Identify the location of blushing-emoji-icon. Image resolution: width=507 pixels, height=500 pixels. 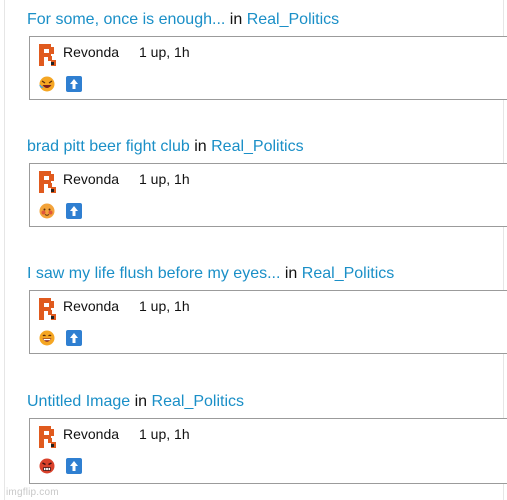
(47, 211).